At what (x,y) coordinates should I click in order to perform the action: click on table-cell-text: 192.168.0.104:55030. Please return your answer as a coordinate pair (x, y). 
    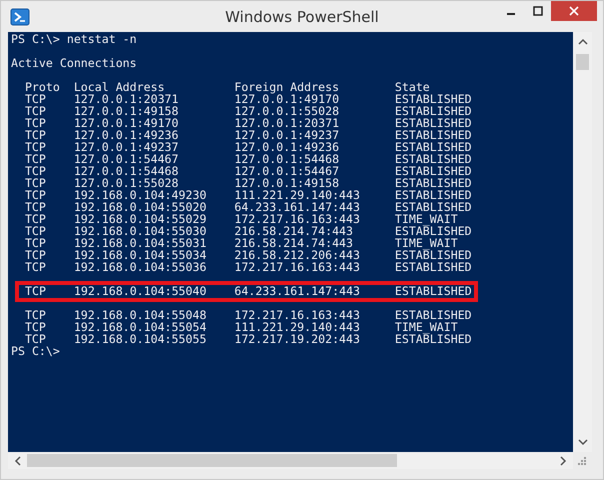
    Looking at the image, I should click on (141, 231).